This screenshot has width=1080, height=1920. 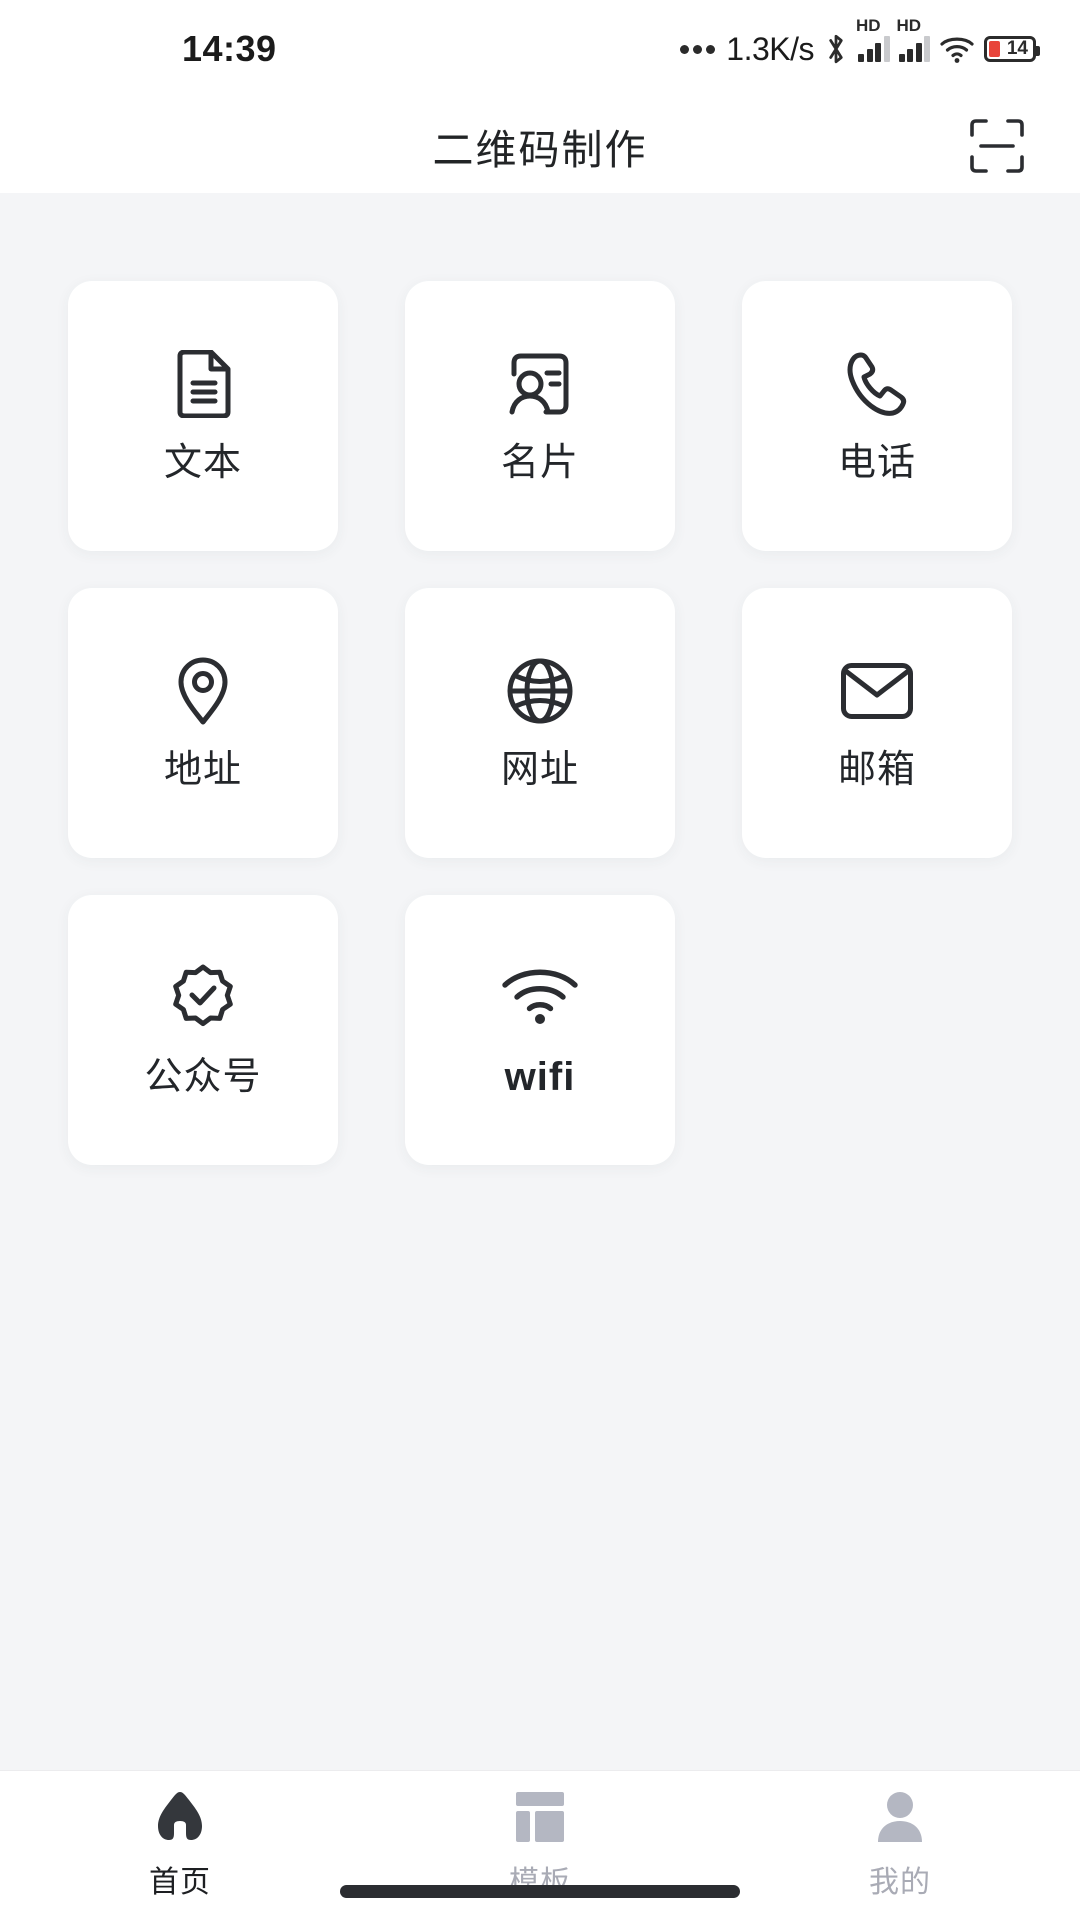 I want to click on battery-icon: 14, so click(x=1012, y=49).